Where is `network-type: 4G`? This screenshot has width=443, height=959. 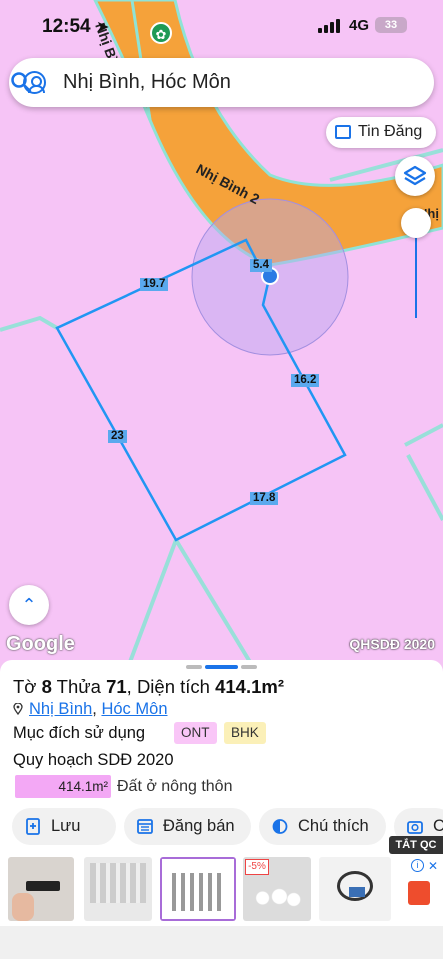
network-type: 4G is located at coordinates (359, 25).